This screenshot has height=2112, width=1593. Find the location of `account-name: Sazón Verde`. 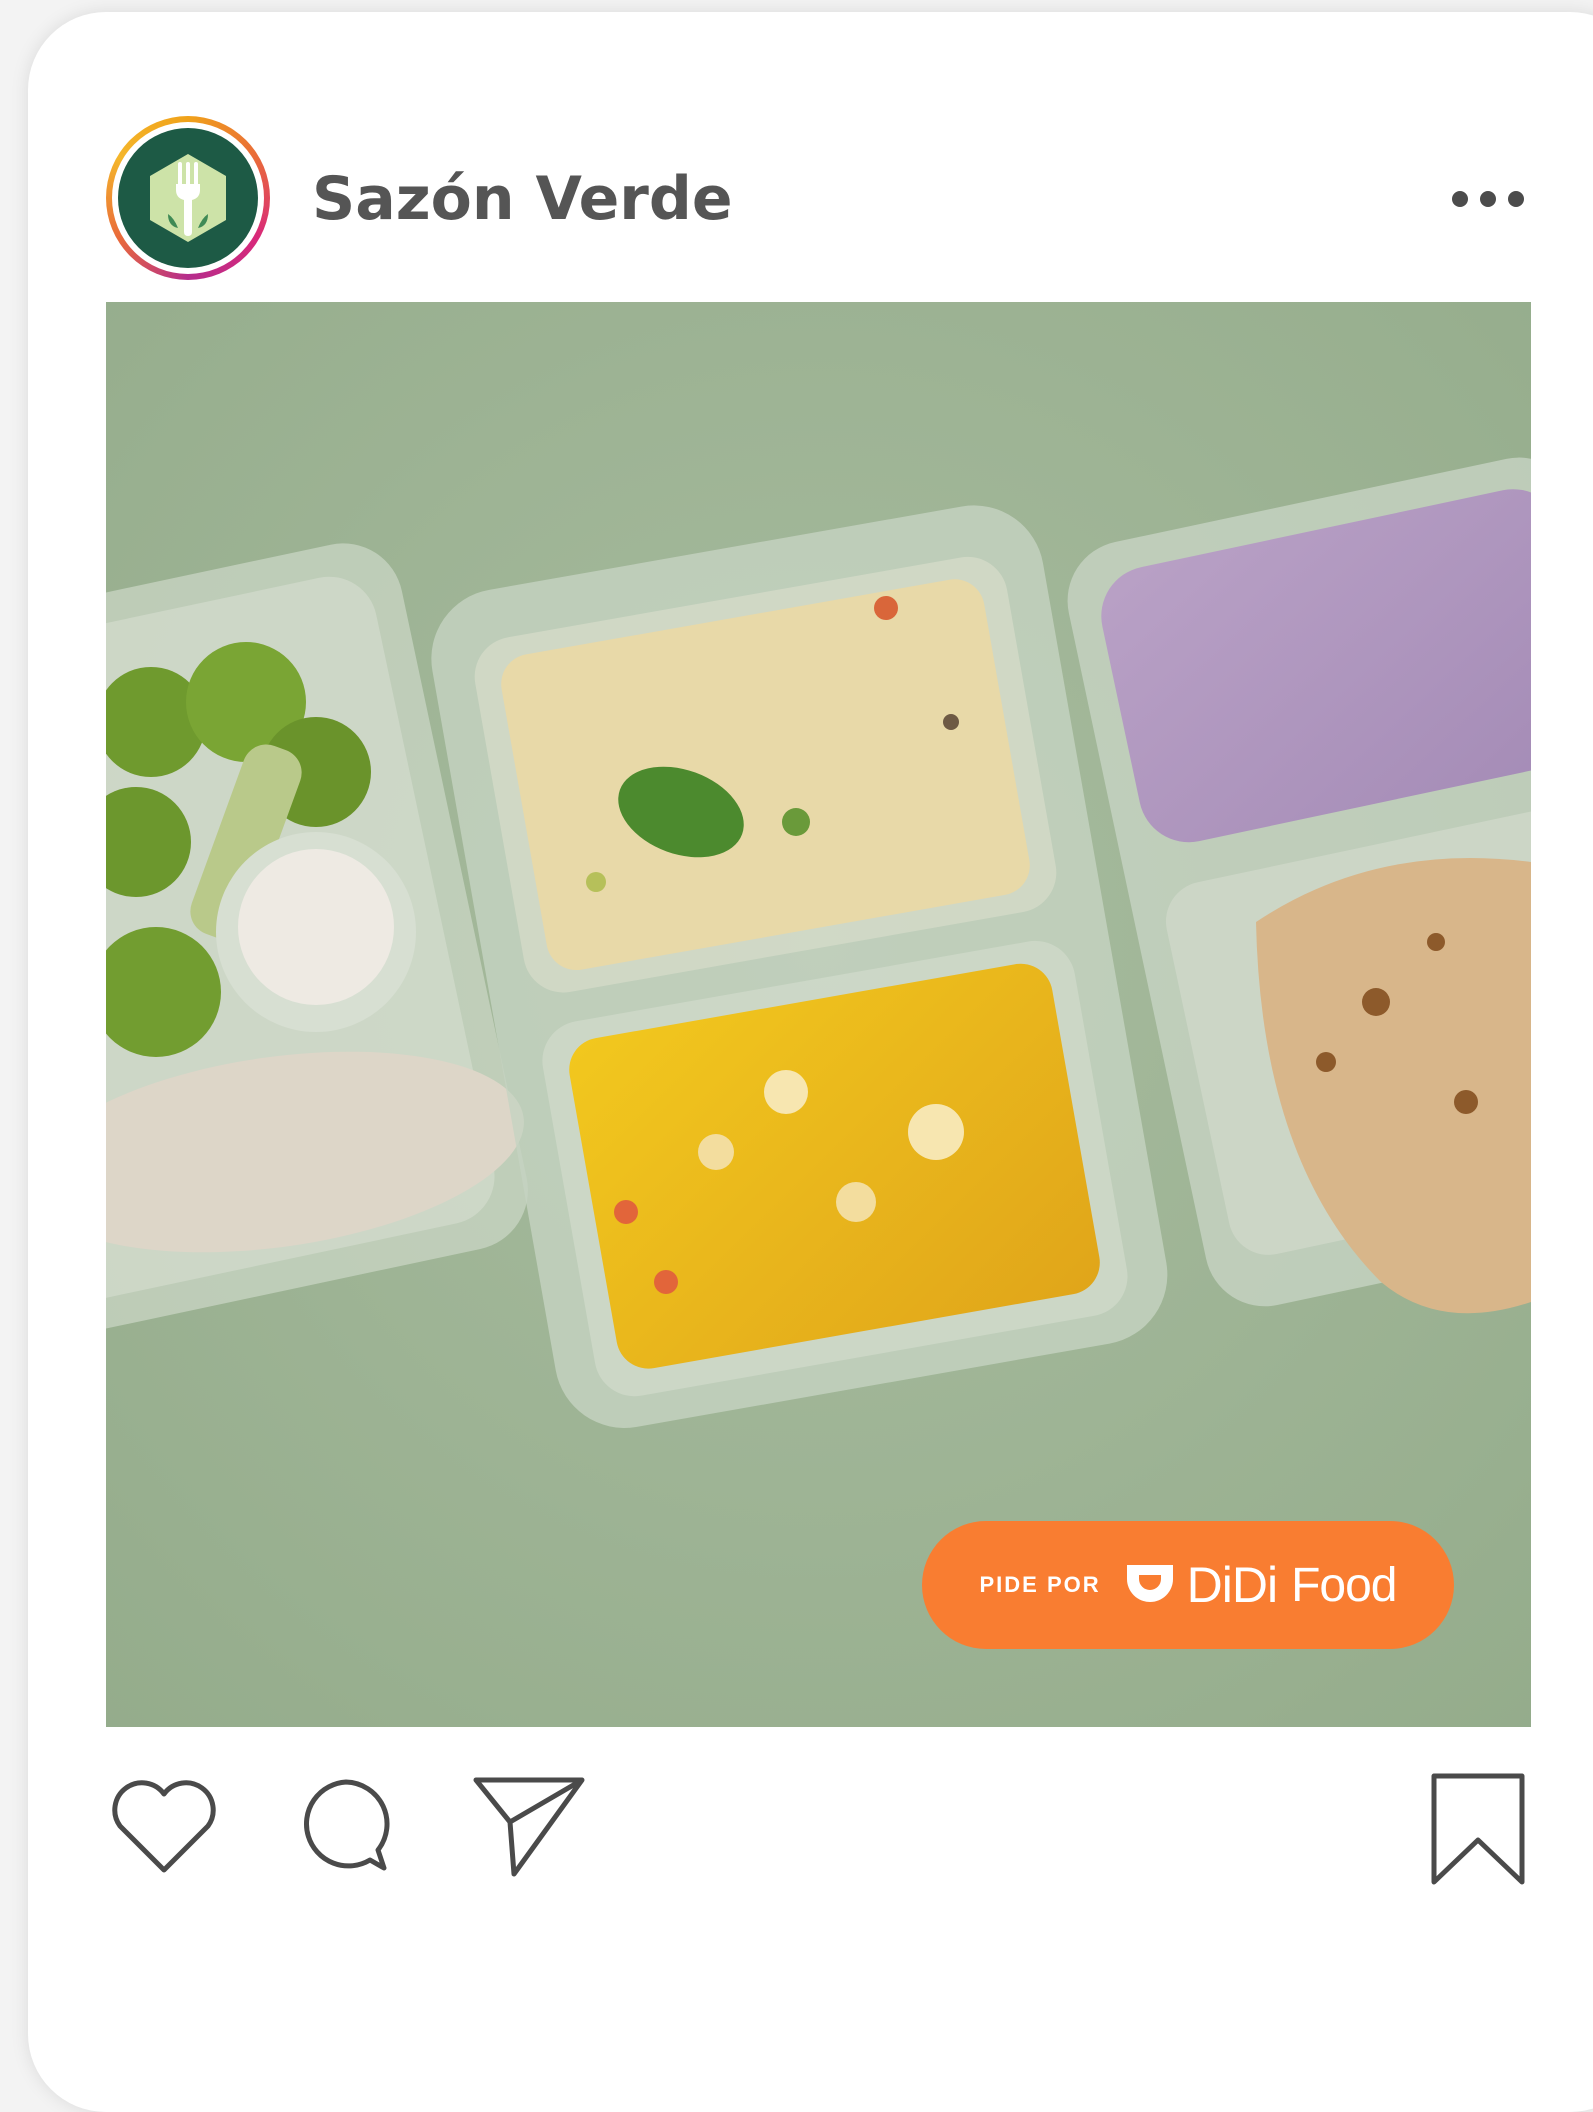

account-name: Sazón Verde is located at coordinates (522, 199).